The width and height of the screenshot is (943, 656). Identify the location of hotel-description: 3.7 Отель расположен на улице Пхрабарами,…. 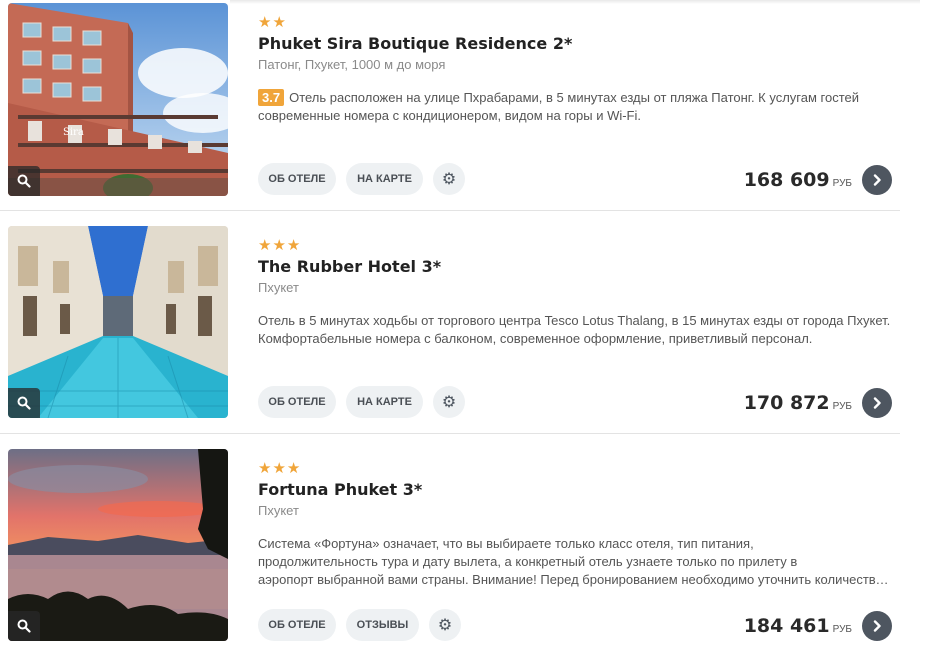
(576, 107).